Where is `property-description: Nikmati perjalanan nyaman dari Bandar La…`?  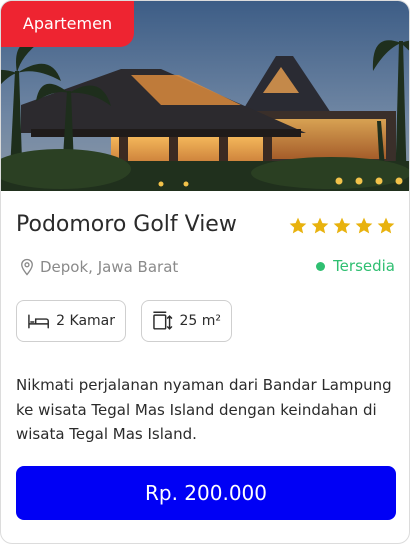 property-description: Nikmati perjalanan nyaman dari Bandar La… is located at coordinates (204, 409).